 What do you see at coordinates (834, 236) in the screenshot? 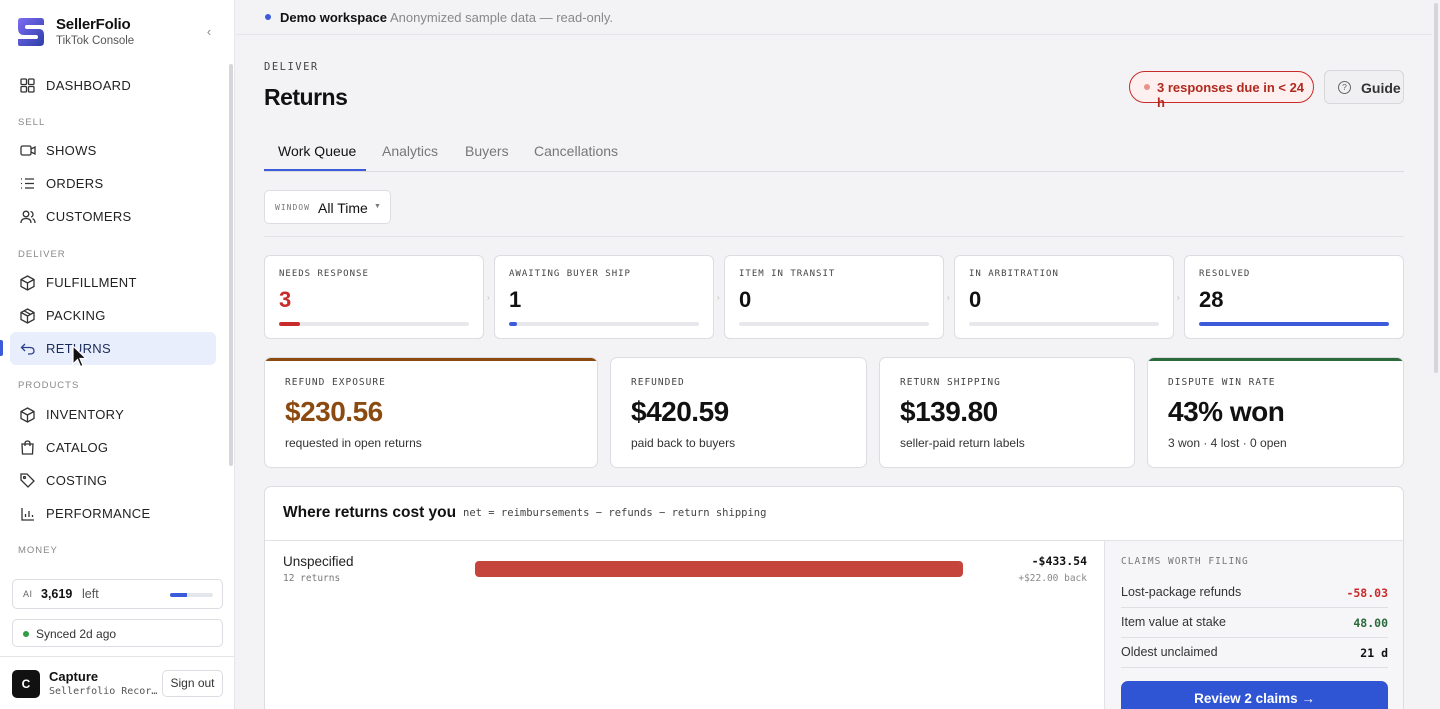
I see `divider` at bounding box center [834, 236].